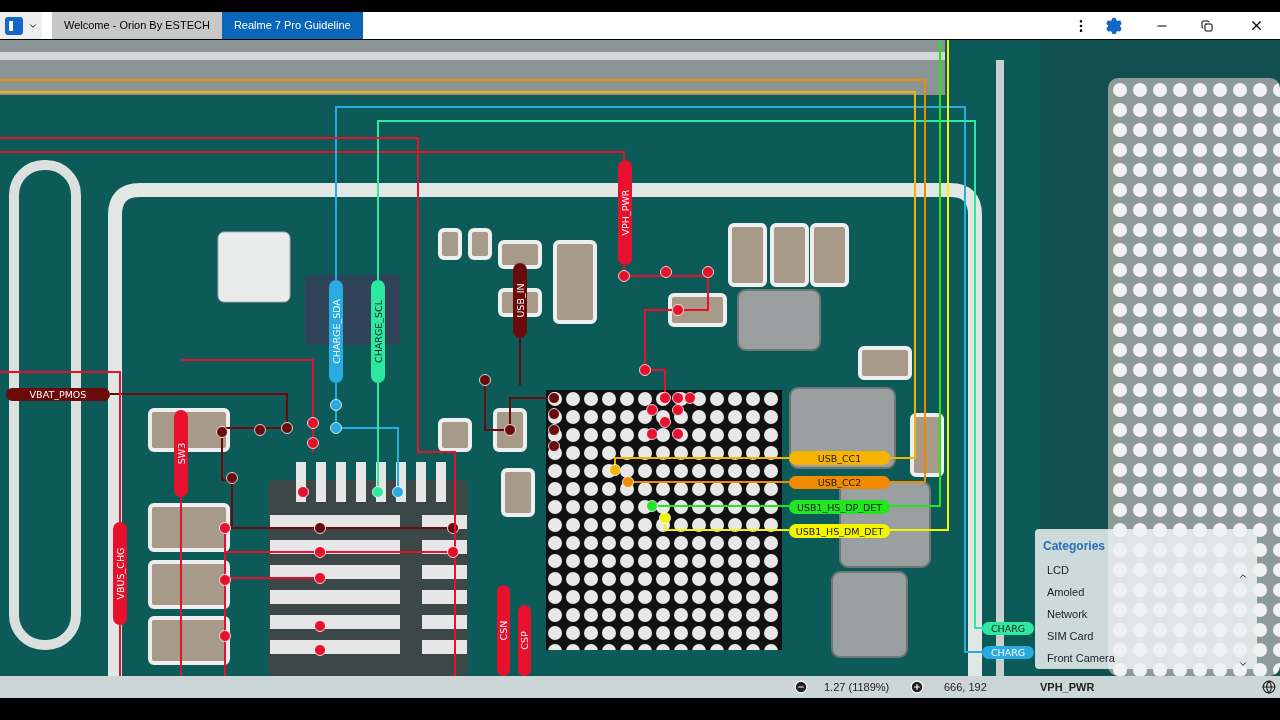  I want to click on net-label: CHARGE_SCL, so click(378, 331).